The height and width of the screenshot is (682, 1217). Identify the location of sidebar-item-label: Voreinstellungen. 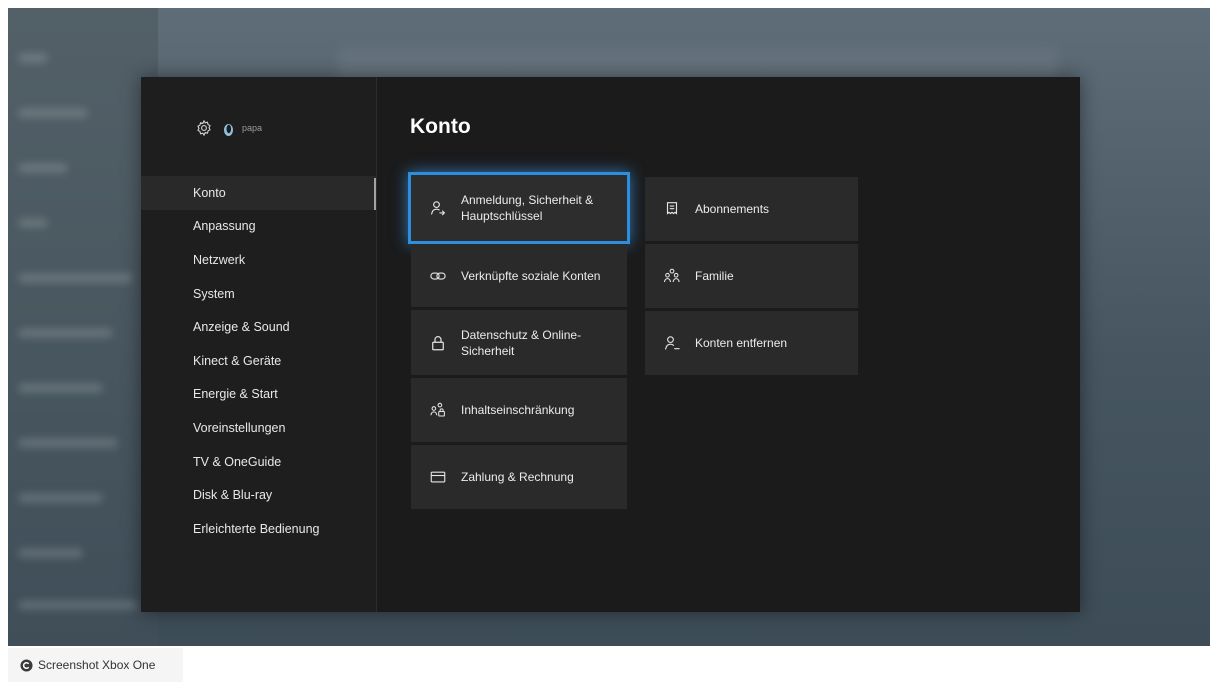
(239, 427).